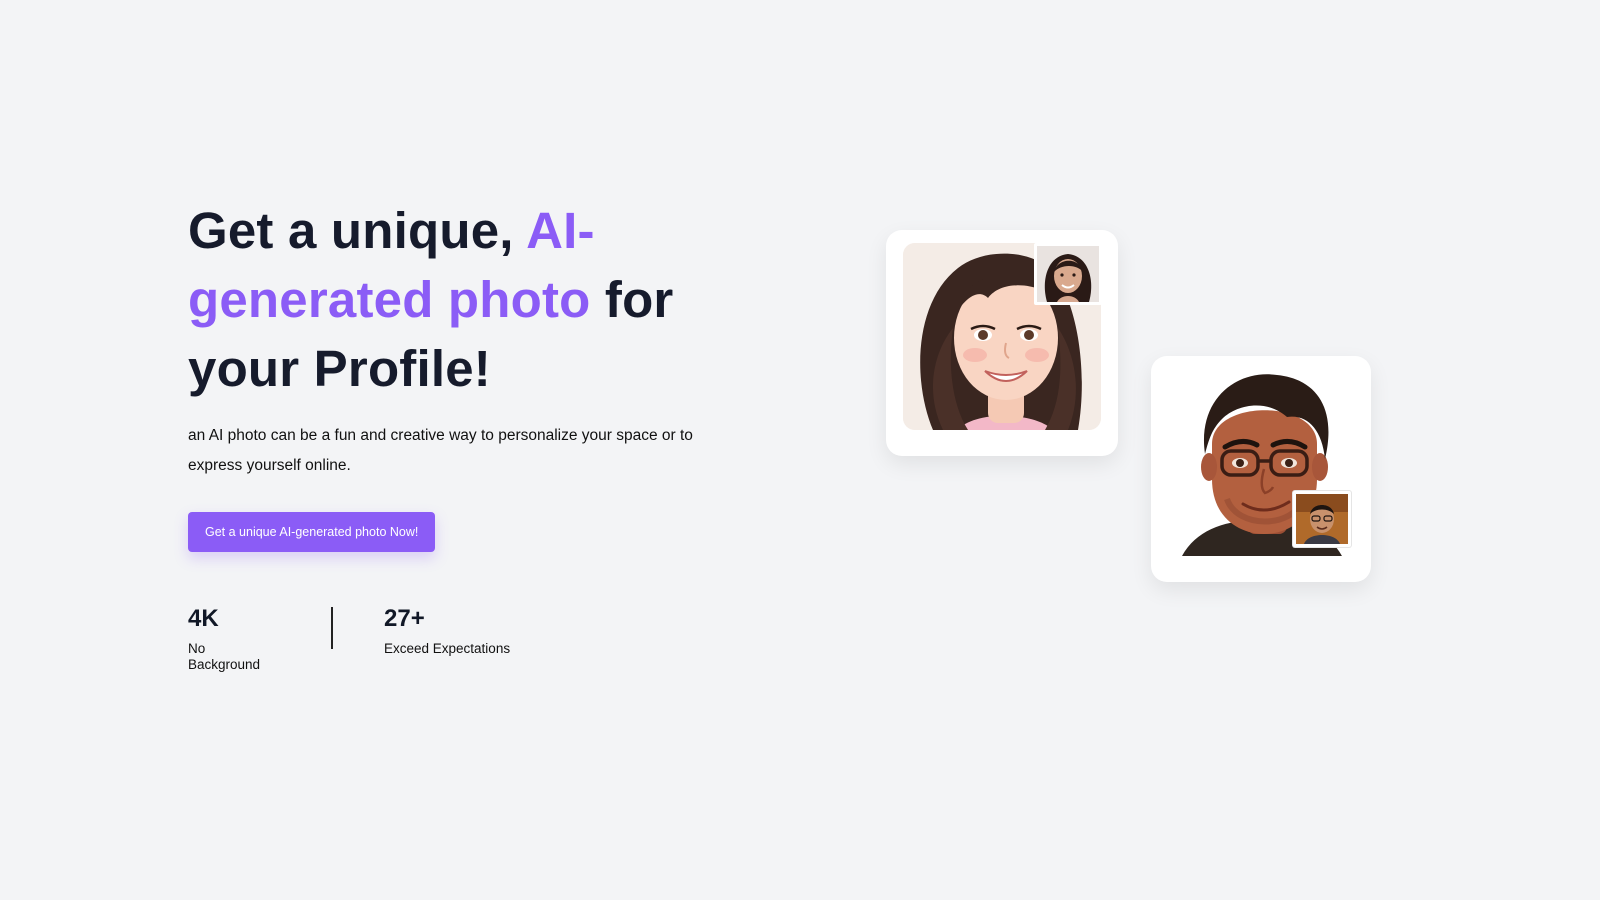  What do you see at coordinates (1068, 274) in the screenshot?
I see `original-photo-woman-thumbnail` at bounding box center [1068, 274].